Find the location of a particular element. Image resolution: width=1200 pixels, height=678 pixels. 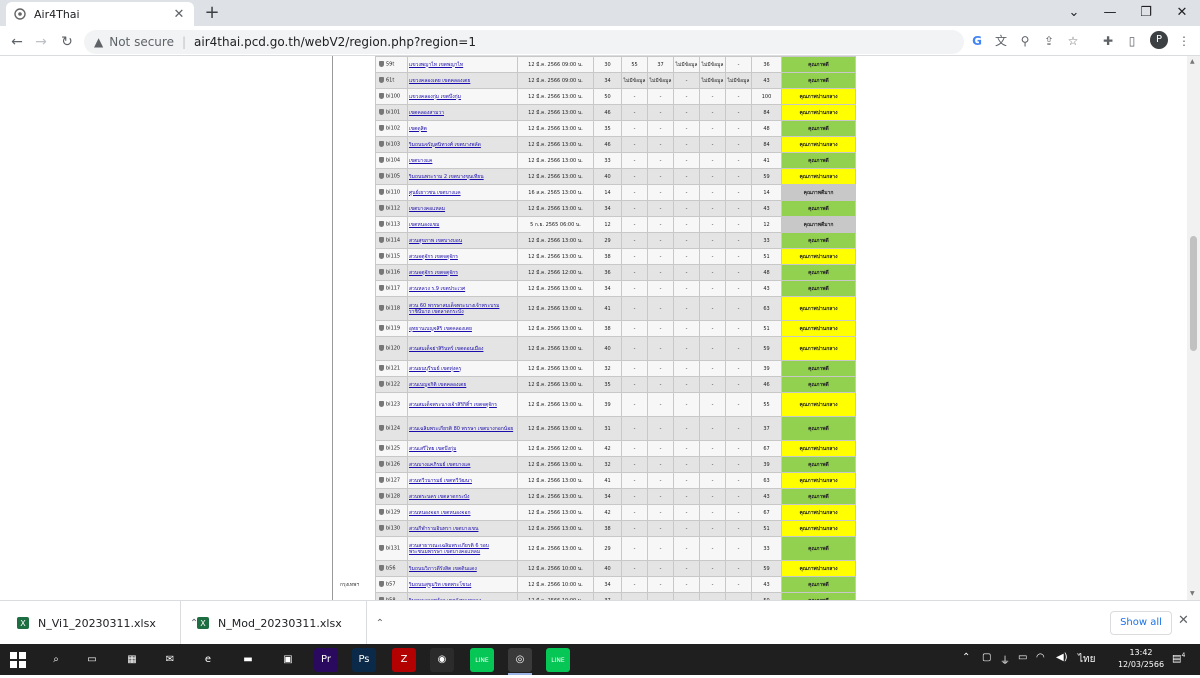

chevron-up-icon: ⌃ is located at coordinates (380, 623).